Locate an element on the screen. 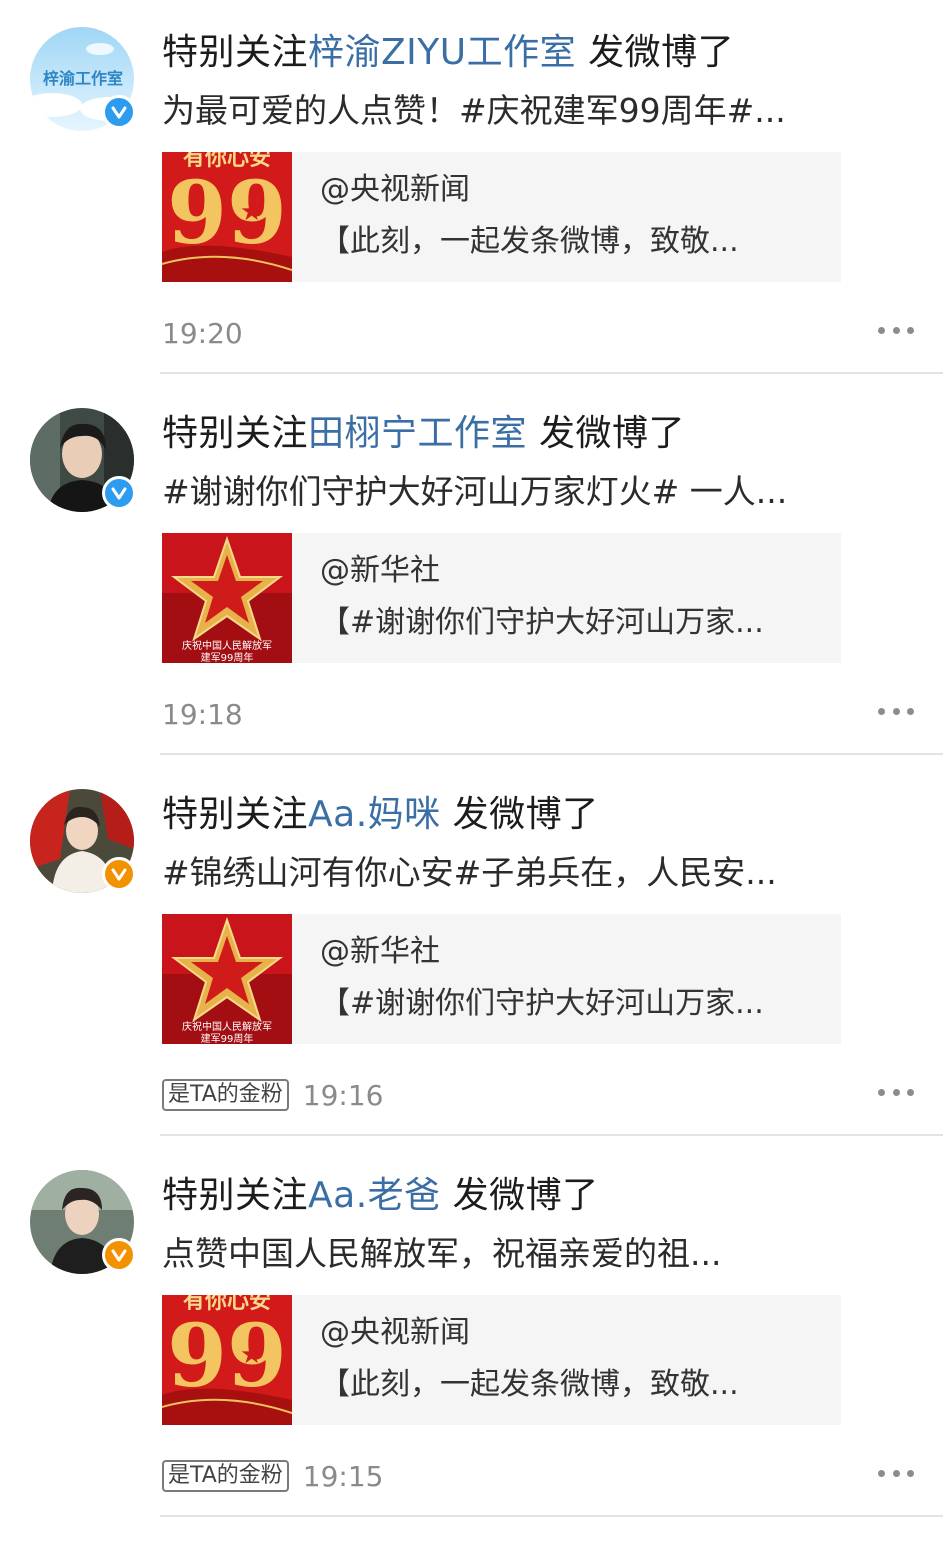 Image resolution: width=943 pixels, height=1544 pixels. timestamp: 19:18 is located at coordinates (202, 714).